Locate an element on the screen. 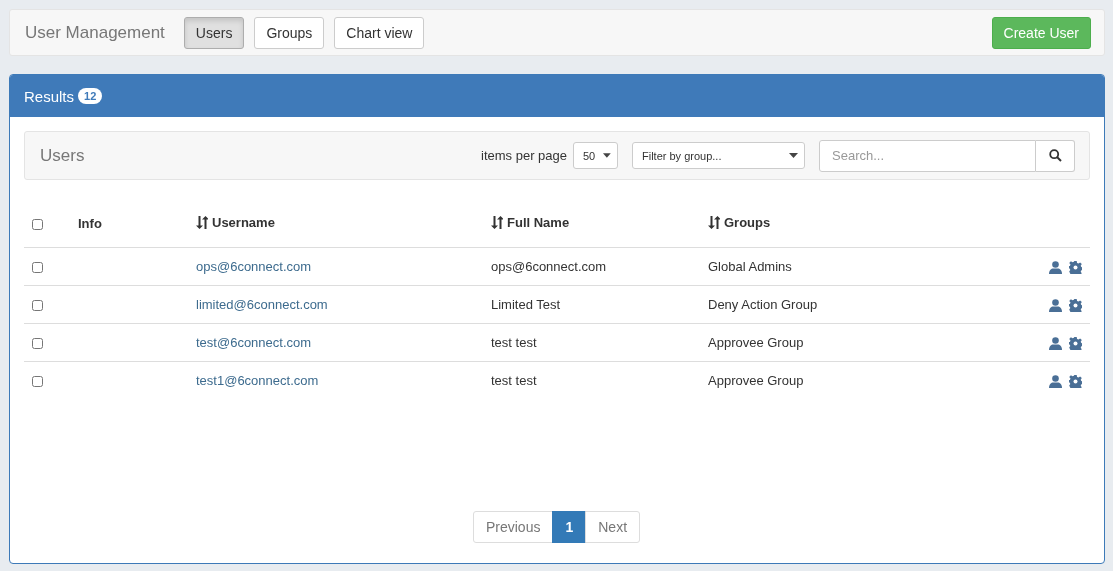 This screenshot has width=1113, height=571. search-icon is located at coordinates (1055, 155).